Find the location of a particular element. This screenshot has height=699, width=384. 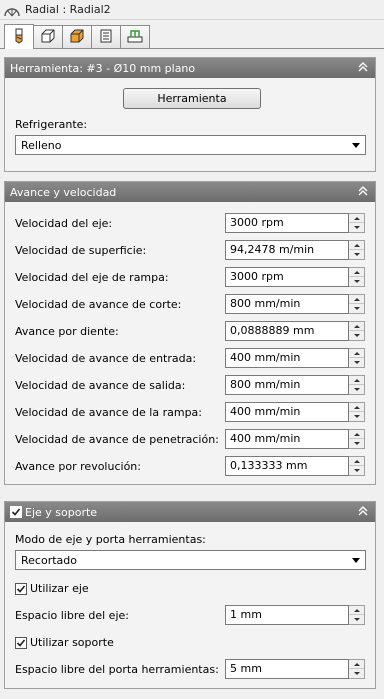

holder-clearance-input: 5 mm is located at coordinates (287, 669).